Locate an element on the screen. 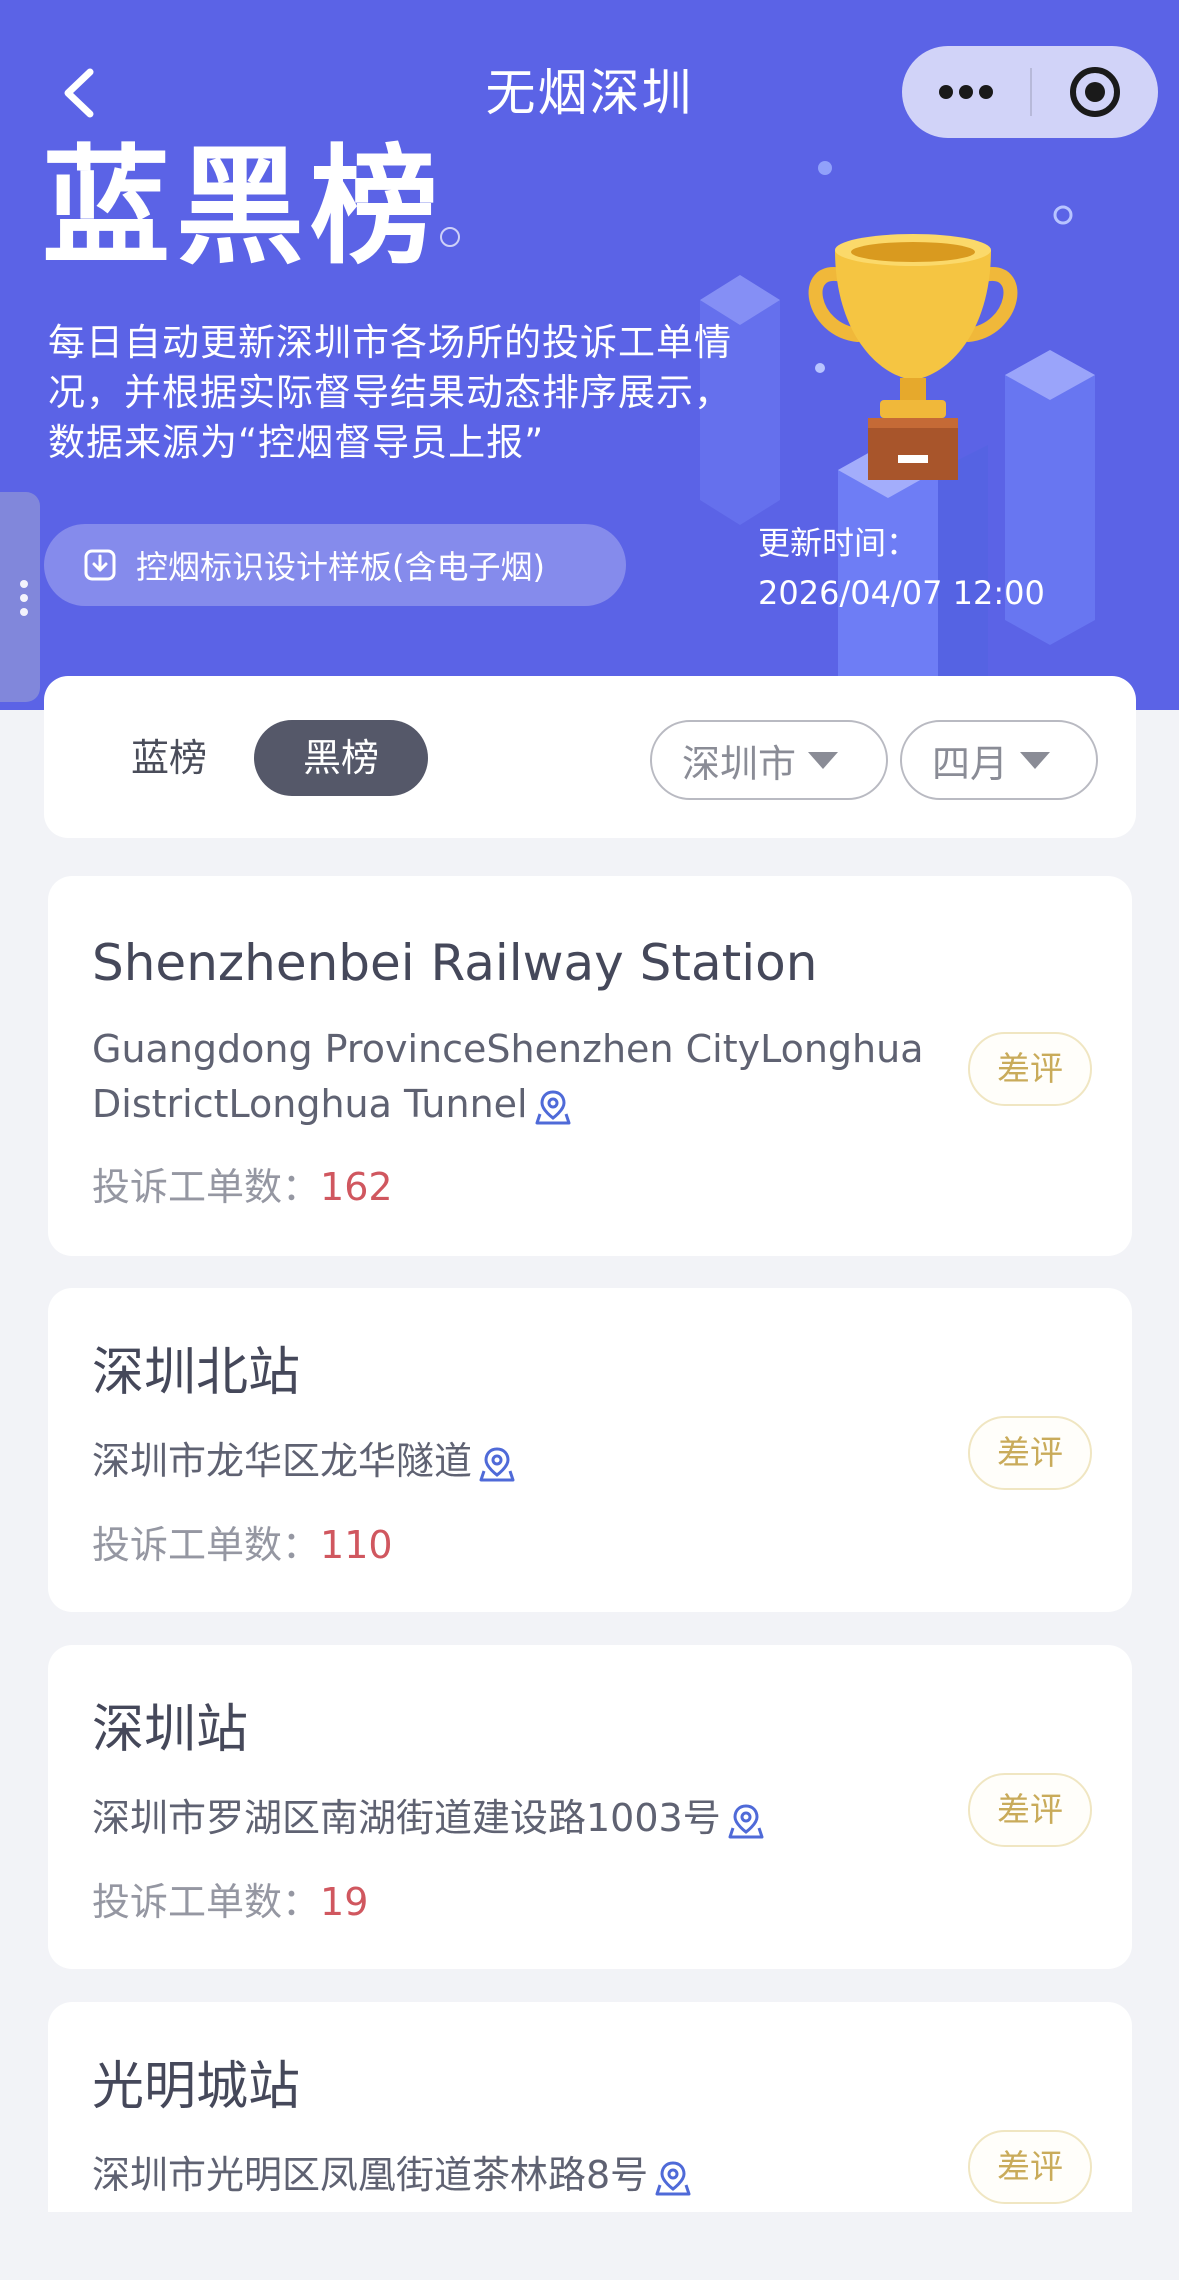  mini-program-capsule is located at coordinates (1030, 92).